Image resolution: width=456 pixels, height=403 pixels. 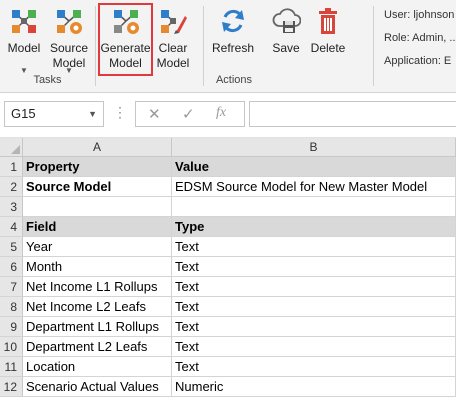 I want to click on row-header: 10, so click(x=11, y=347).